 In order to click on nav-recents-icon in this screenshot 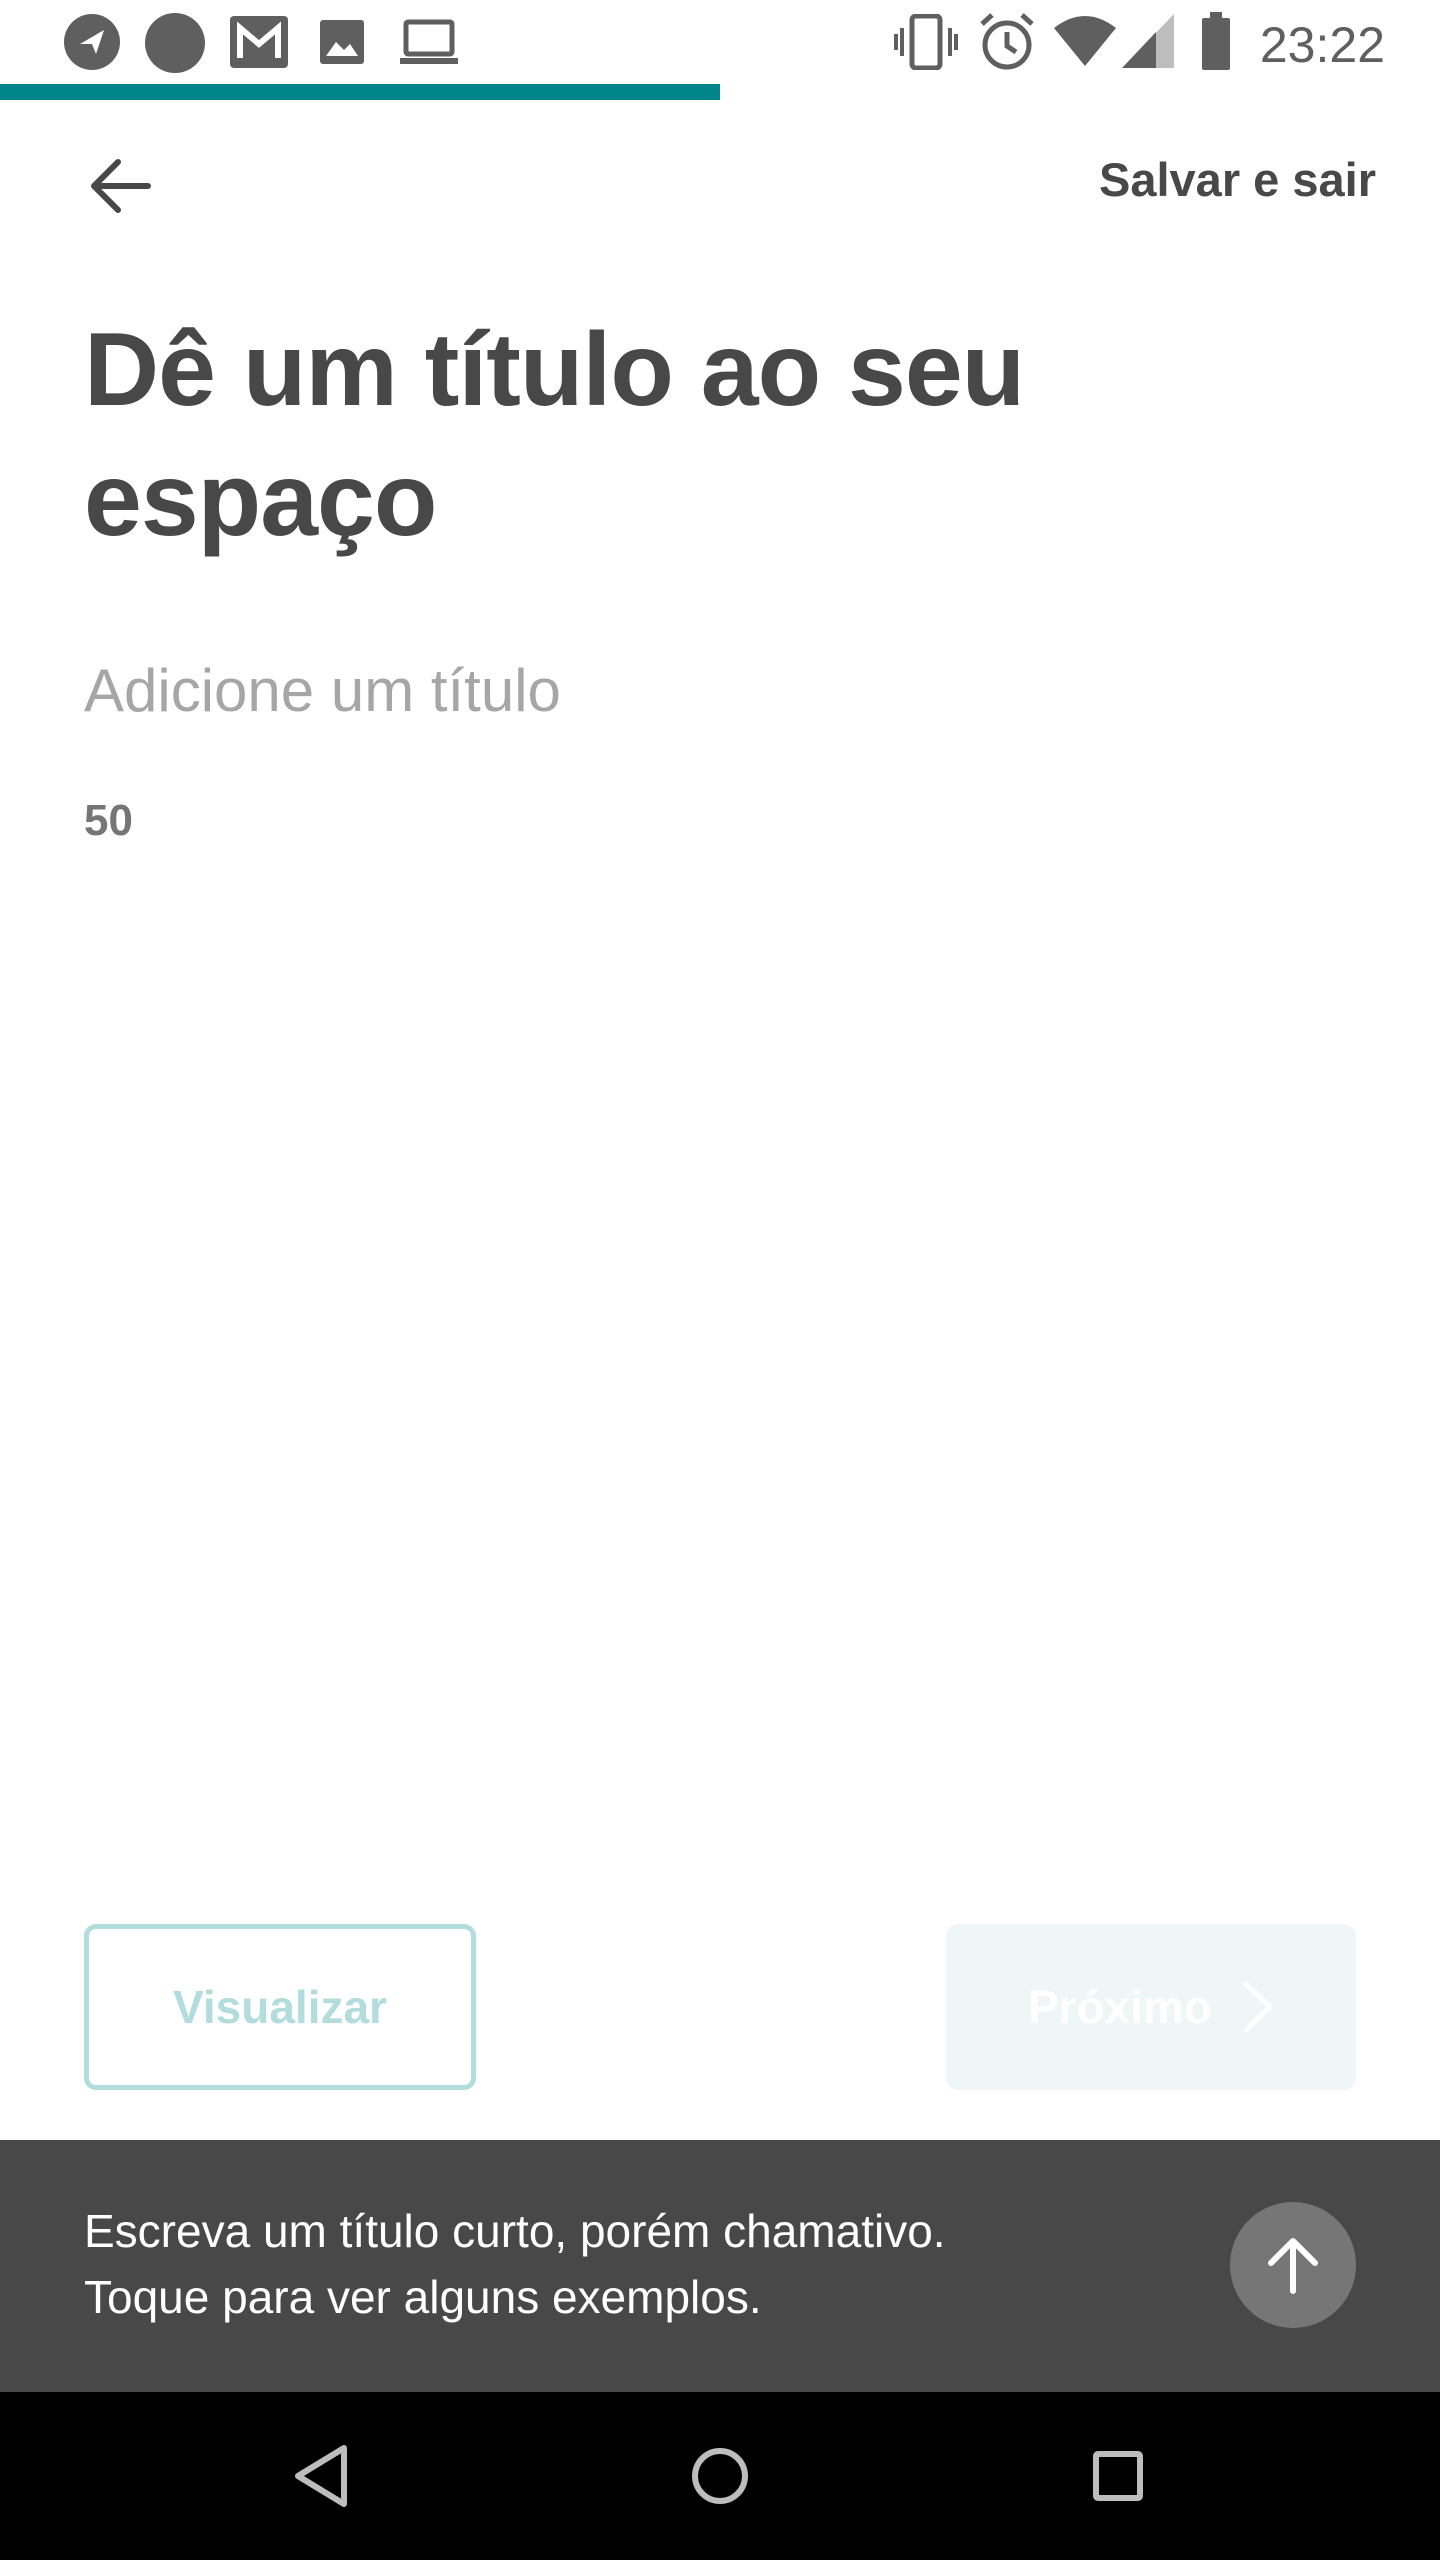, I will do `click(1118, 2476)`.